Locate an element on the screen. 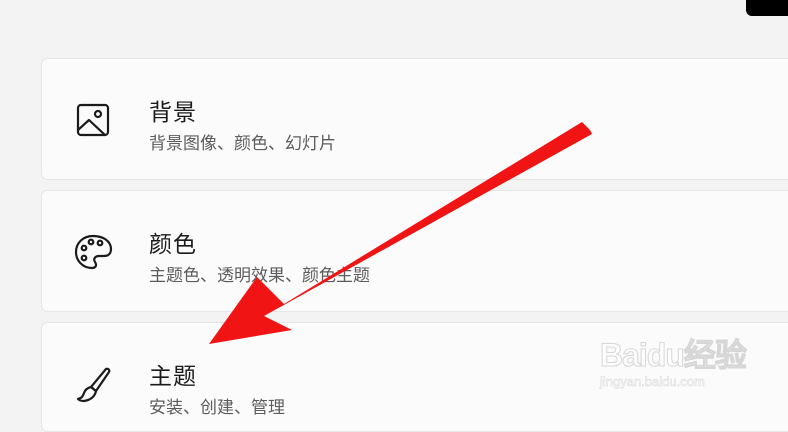 Image resolution: width=788 pixels, height=432 pixels. card-subtitle: 主题色、透明效果、颜色主题 is located at coordinates (259, 276).